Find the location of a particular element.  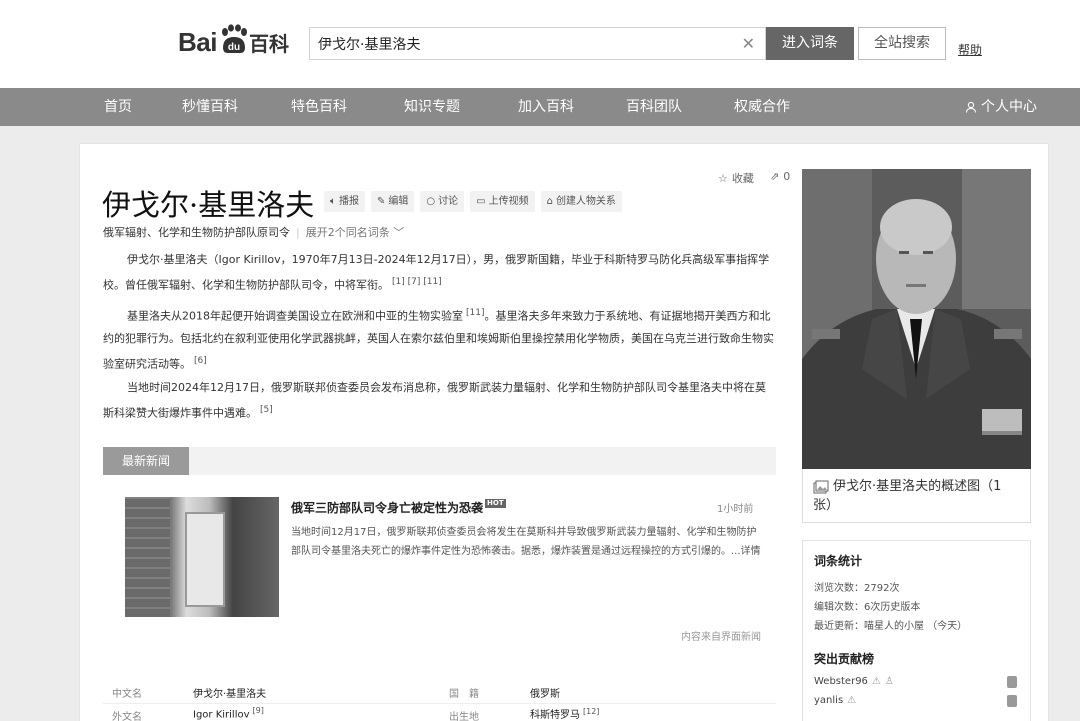

portrait-illustration is located at coordinates (916, 319).